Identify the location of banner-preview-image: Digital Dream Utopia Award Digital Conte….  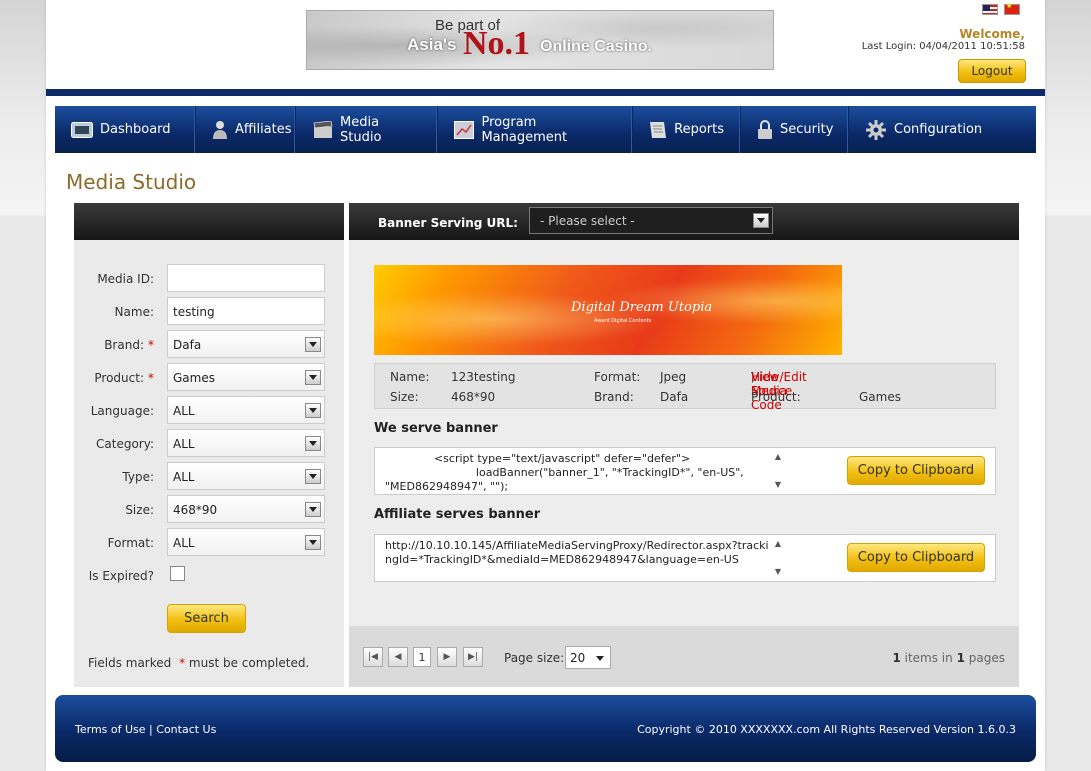
(608, 310).